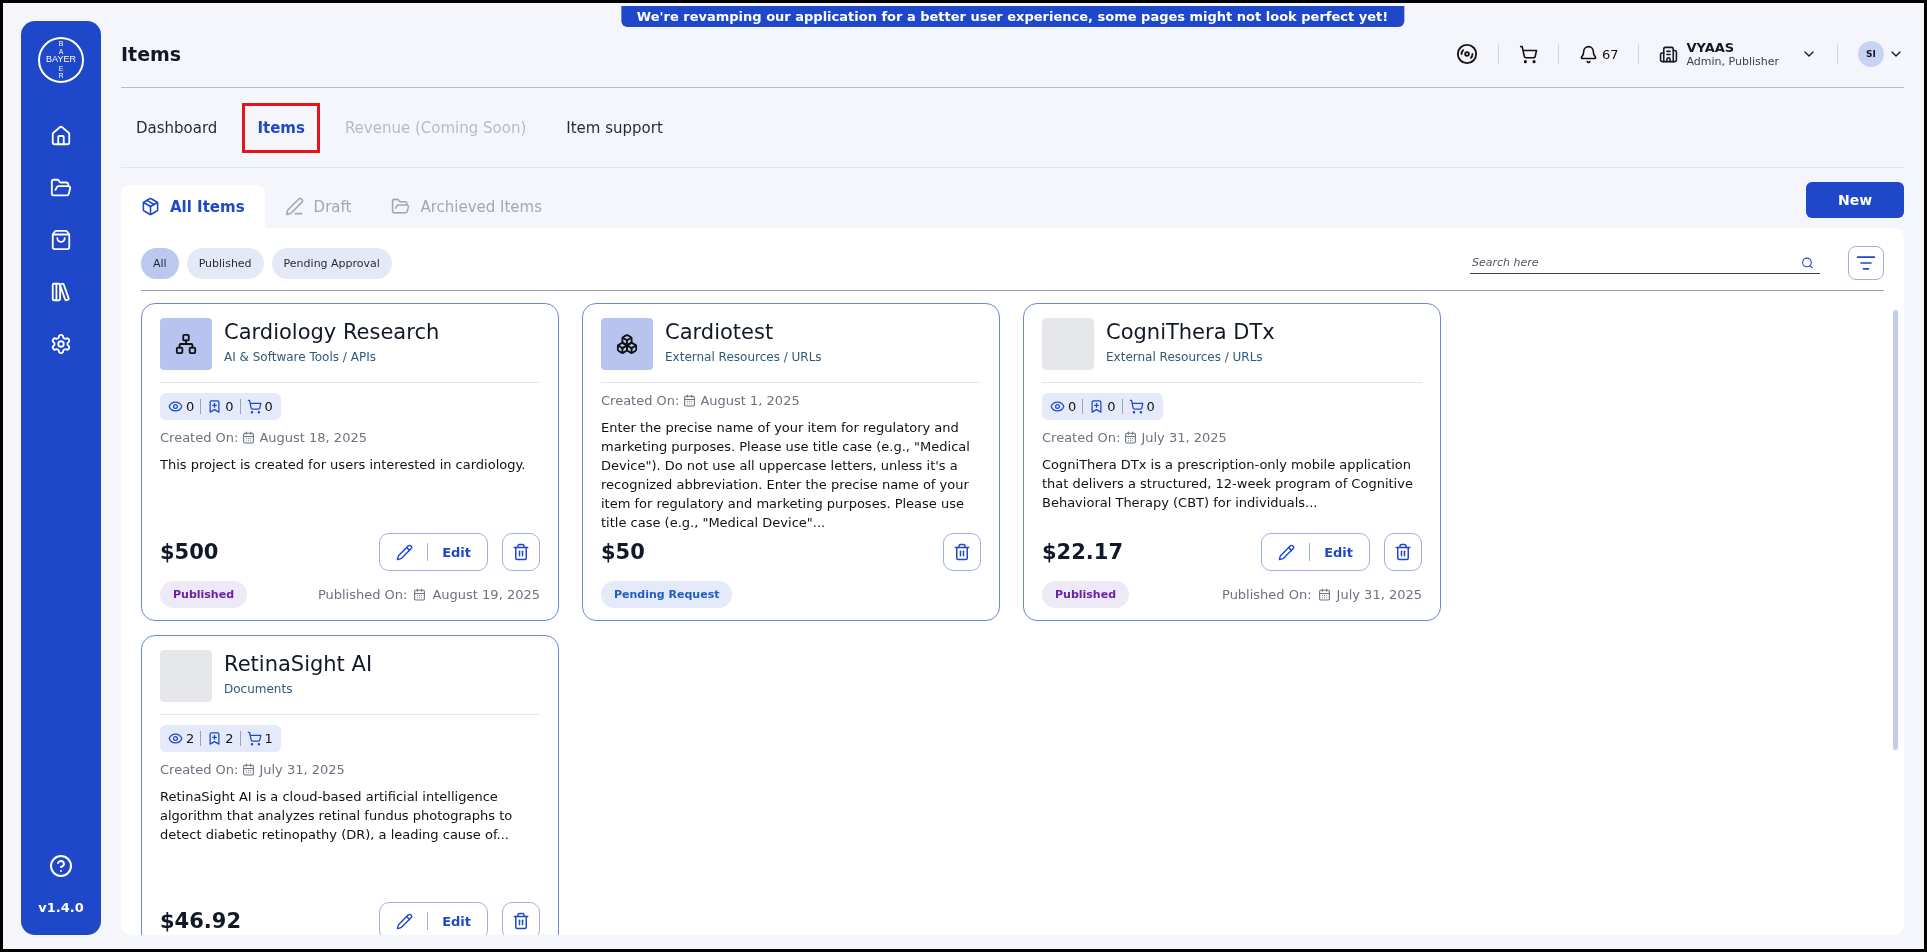  I want to click on nav-tab: Item support, so click(614, 127).